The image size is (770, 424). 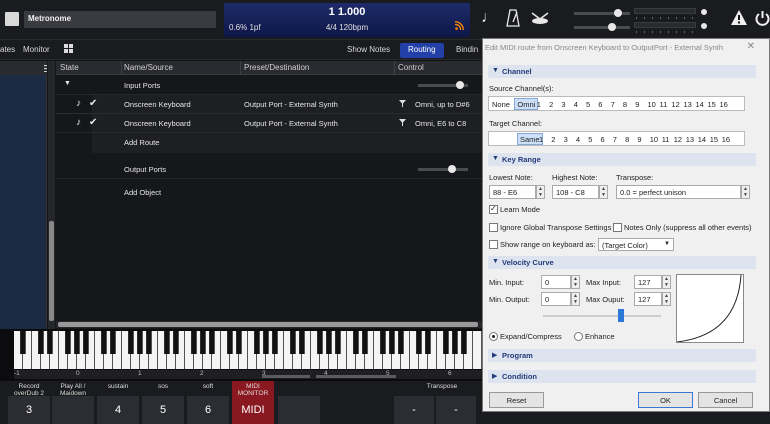 What do you see at coordinates (590, 139) in the screenshot?
I see `target-option: 5` at bounding box center [590, 139].